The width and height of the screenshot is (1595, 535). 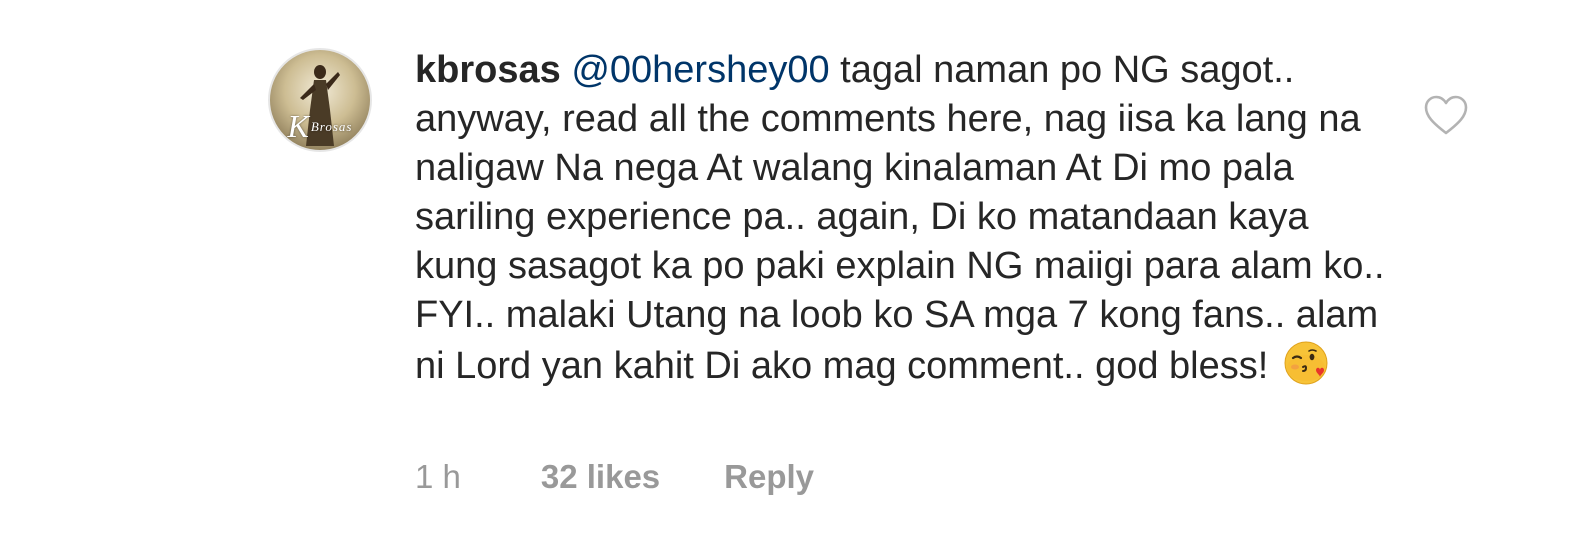 What do you see at coordinates (1446, 115) in the screenshot?
I see `heart-outline-icon` at bounding box center [1446, 115].